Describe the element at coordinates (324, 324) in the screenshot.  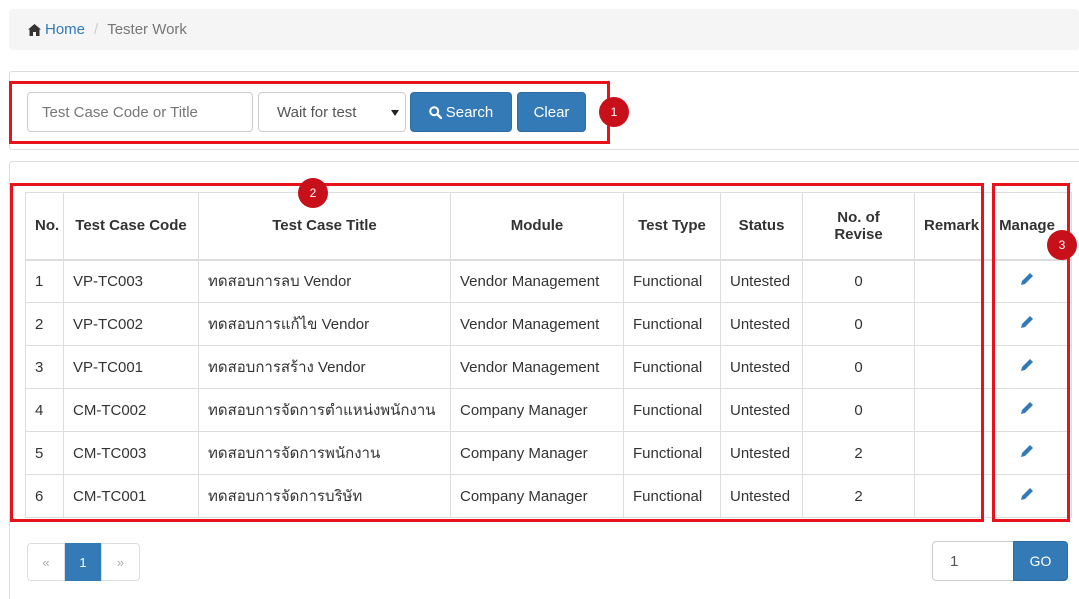
I see `cell-title: ทดสอบการแก้ไข Vendor` at that location.